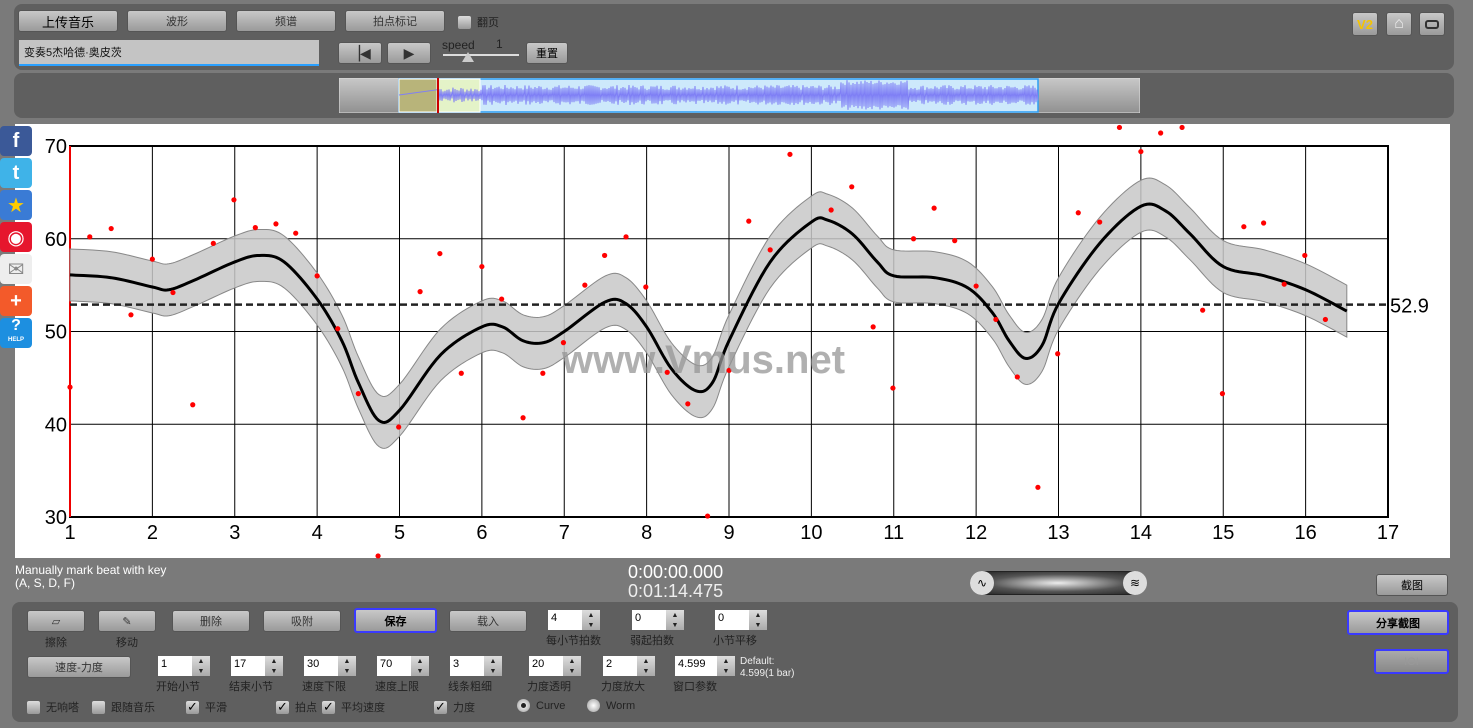  I want to click on weibo-icon: ◉, so click(16, 237).